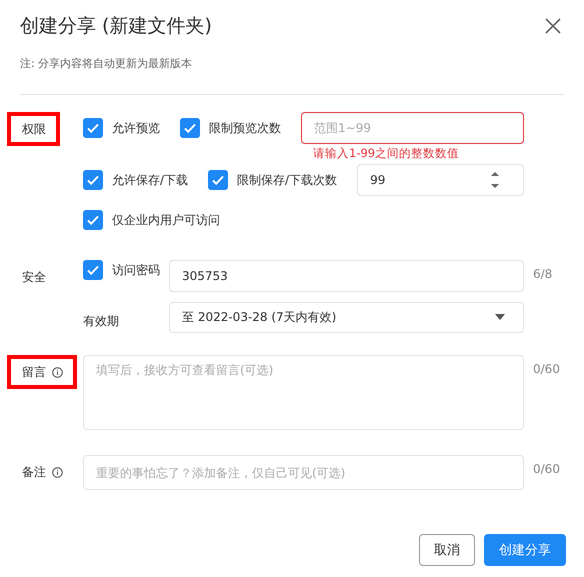  Describe the element at coordinates (287, 180) in the screenshot. I see `checkbox-label: 限制保存/下载次数` at that location.